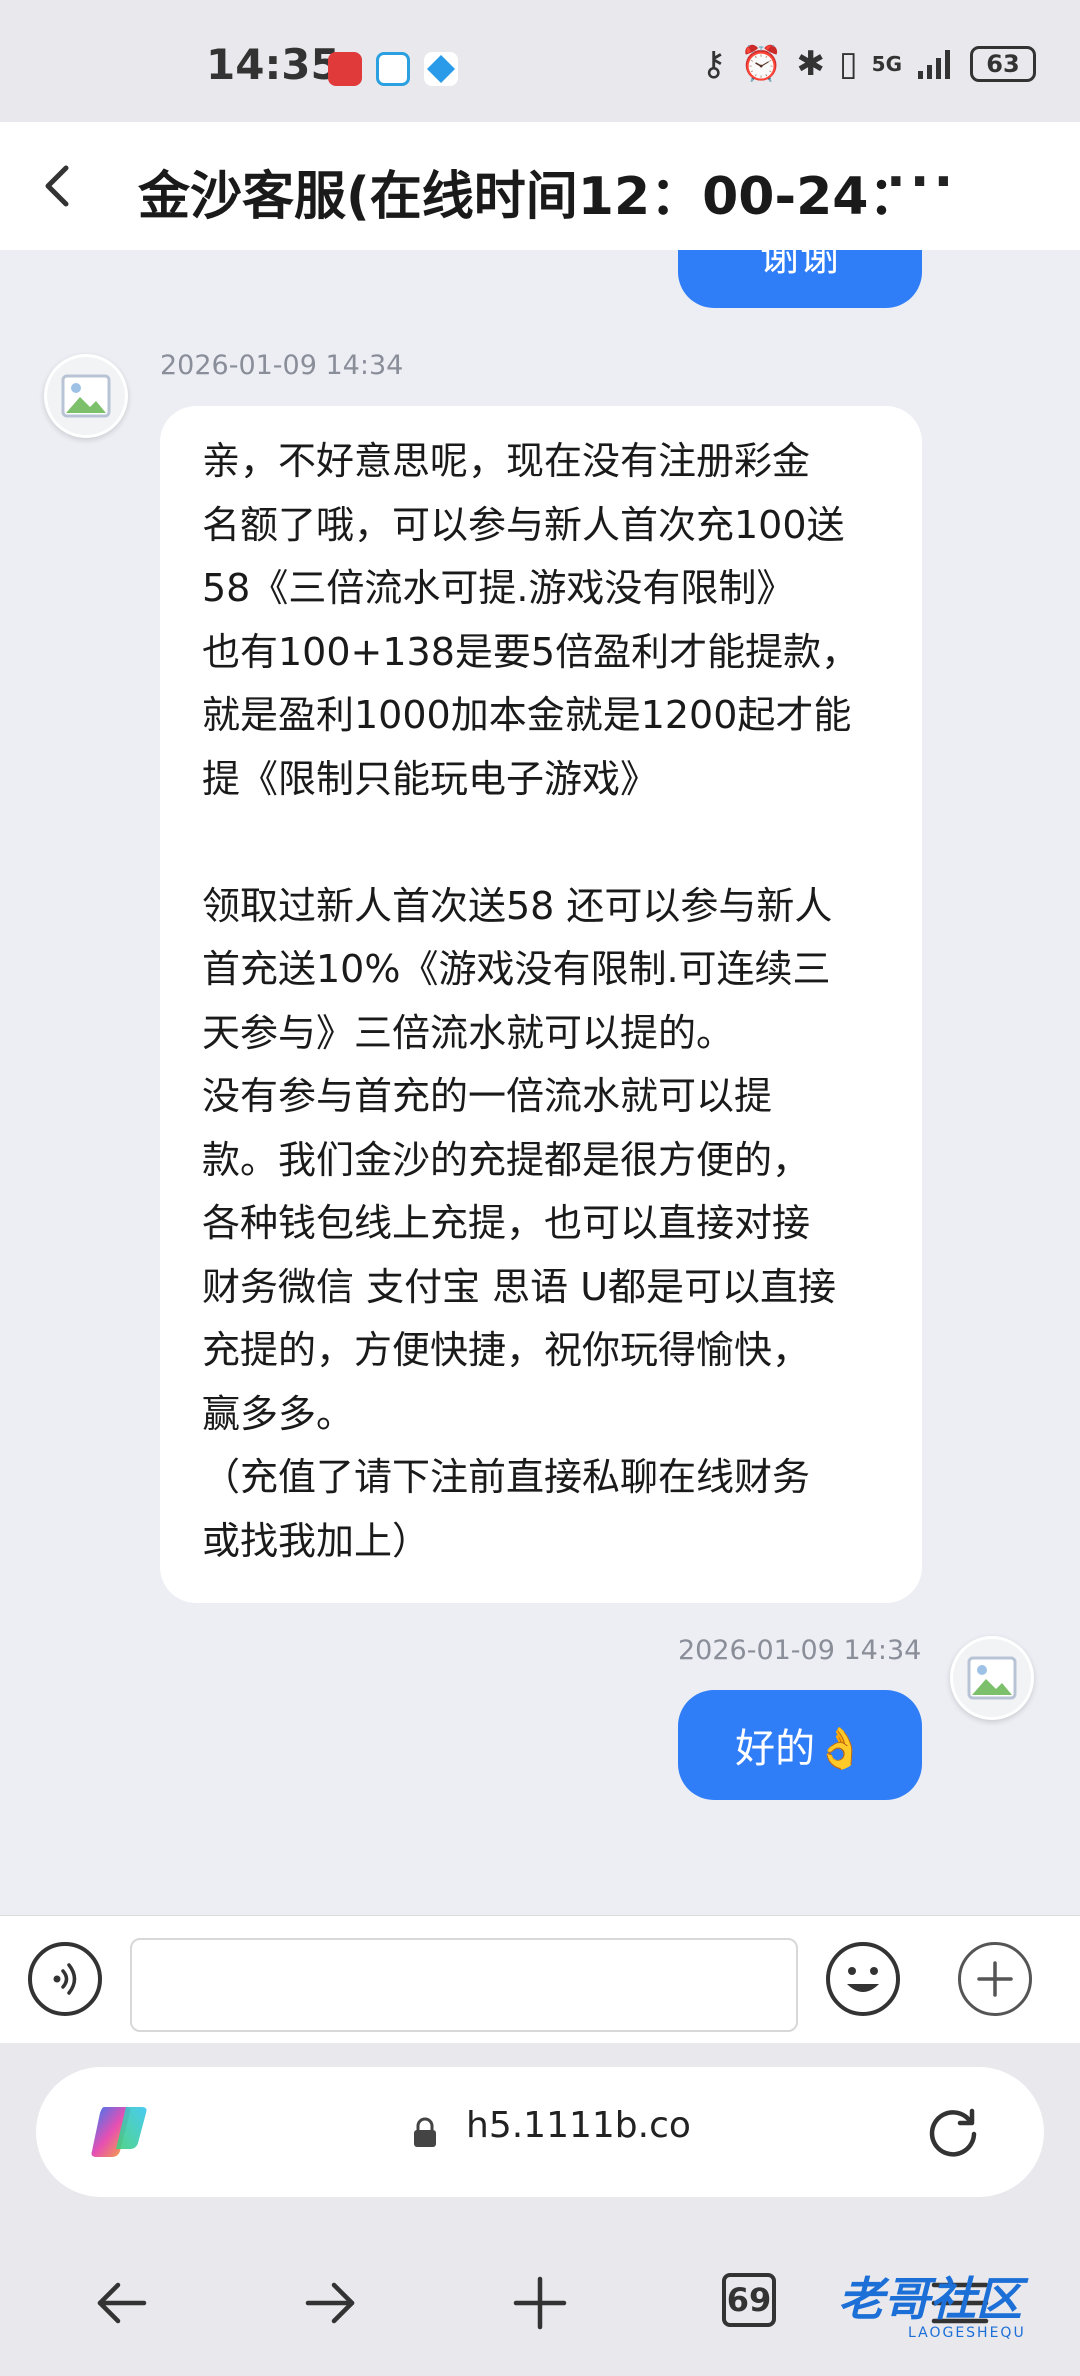 The image size is (1080, 2376). What do you see at coordinates (1003, 64) in the screenshot?
I see `battery-icon: 63` at bounding box center [1003, 64].